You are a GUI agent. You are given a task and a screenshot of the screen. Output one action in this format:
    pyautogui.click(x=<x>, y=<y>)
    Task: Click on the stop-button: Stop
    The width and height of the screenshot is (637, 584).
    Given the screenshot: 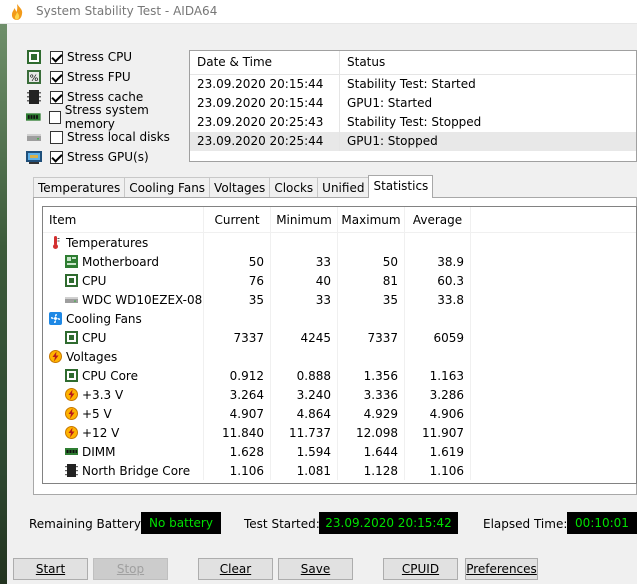 What is the action you would take?
    pyautogui.click(x=130, y=569)
    